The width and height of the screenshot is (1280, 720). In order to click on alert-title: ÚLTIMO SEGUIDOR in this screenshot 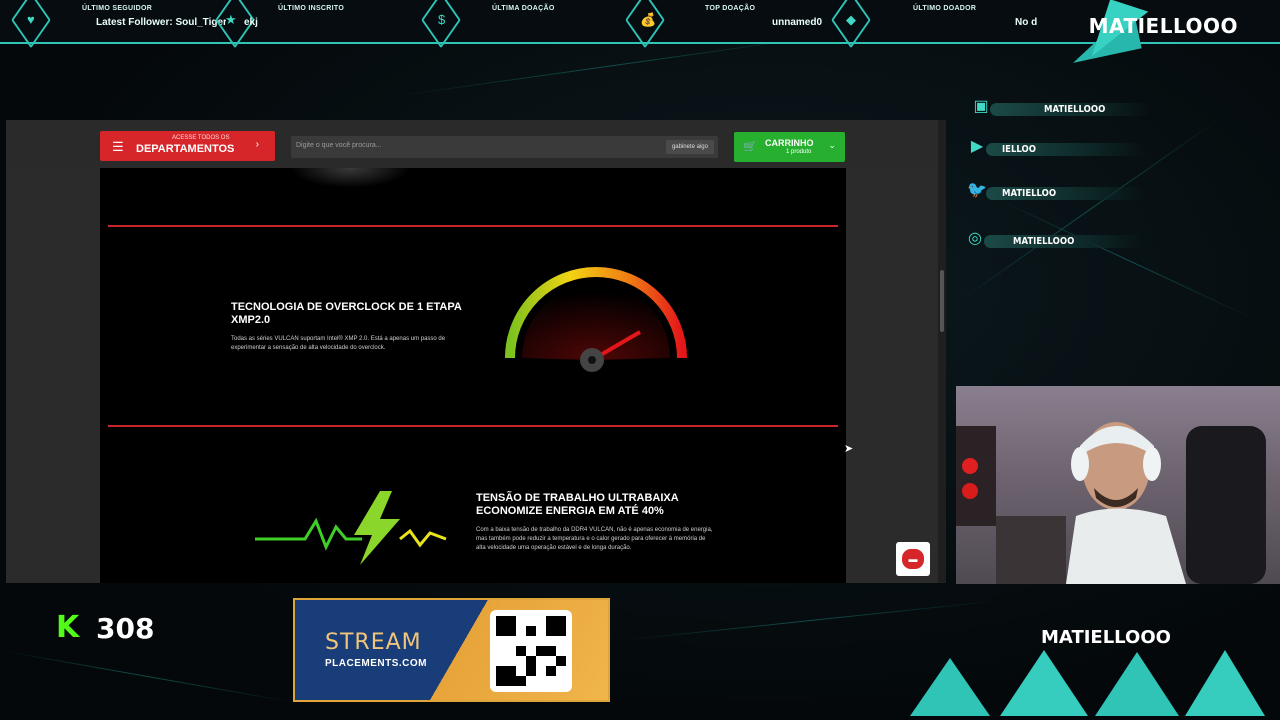, I will do `click(117, 8)`.